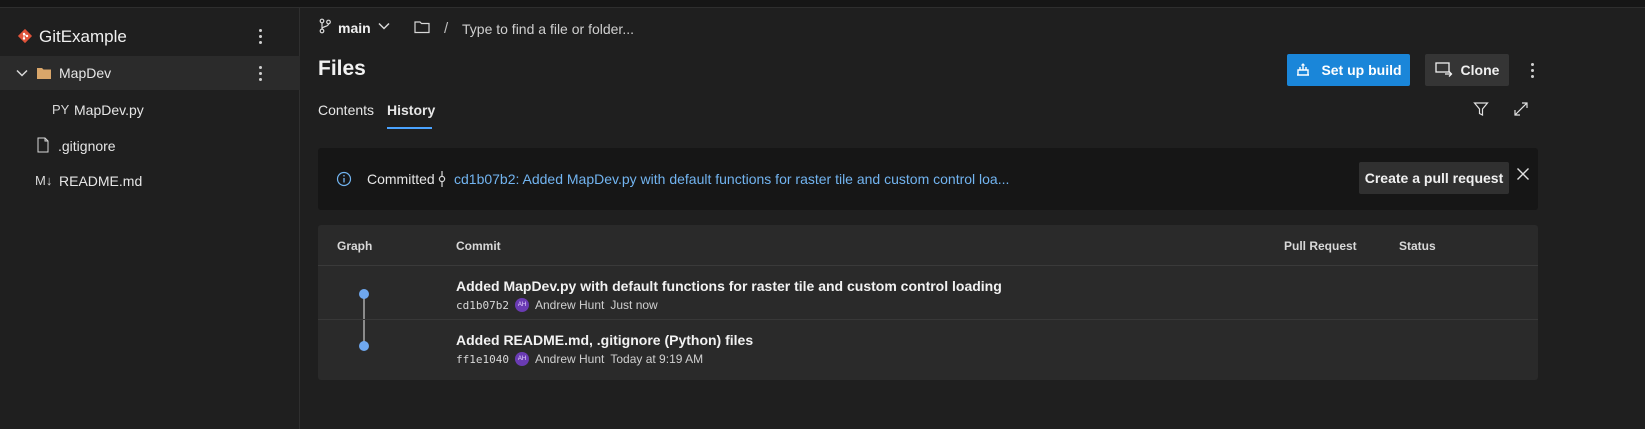 The image size is (1645, 429). Describe the element at coordinates (928, 245) in the screenshot. I see `table-header: Graph Commit Pull Request Status` at that location.